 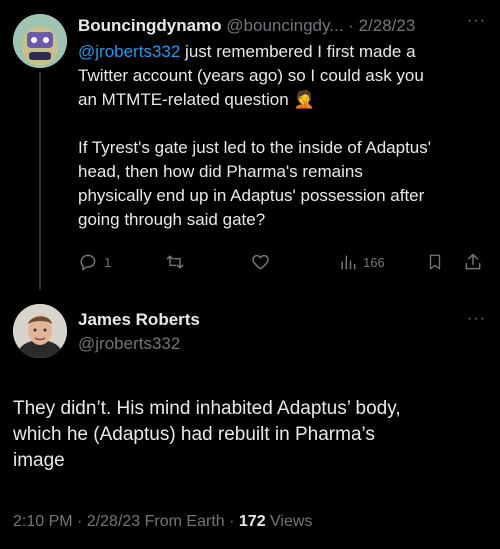 What do you see at coordinates (374, 262) in the screenshot?
I see `view-count: 166` at bounding box center [374, 262].